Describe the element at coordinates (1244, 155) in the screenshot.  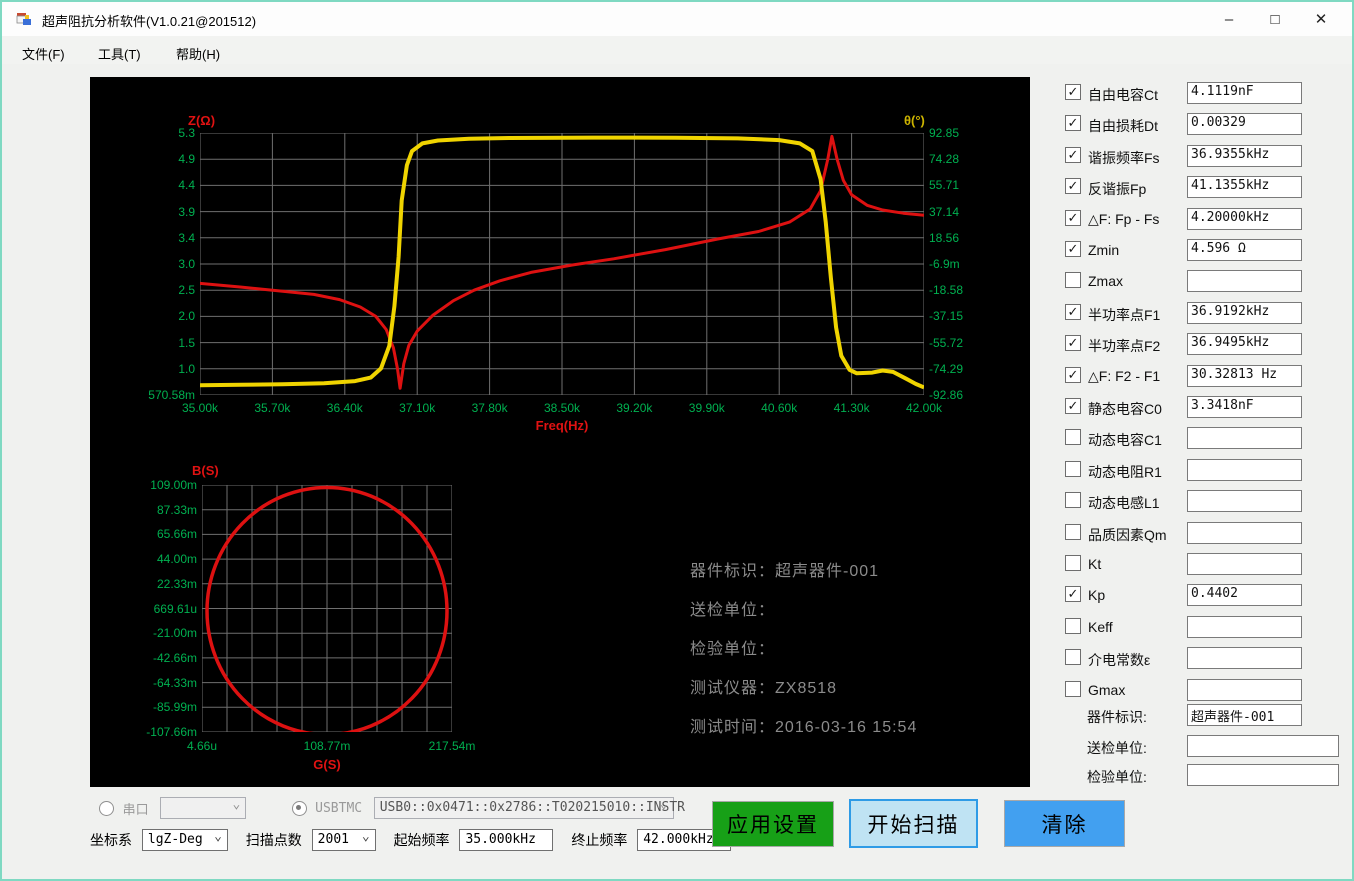
I see `field-fs: 36.9355kHz` at that location.